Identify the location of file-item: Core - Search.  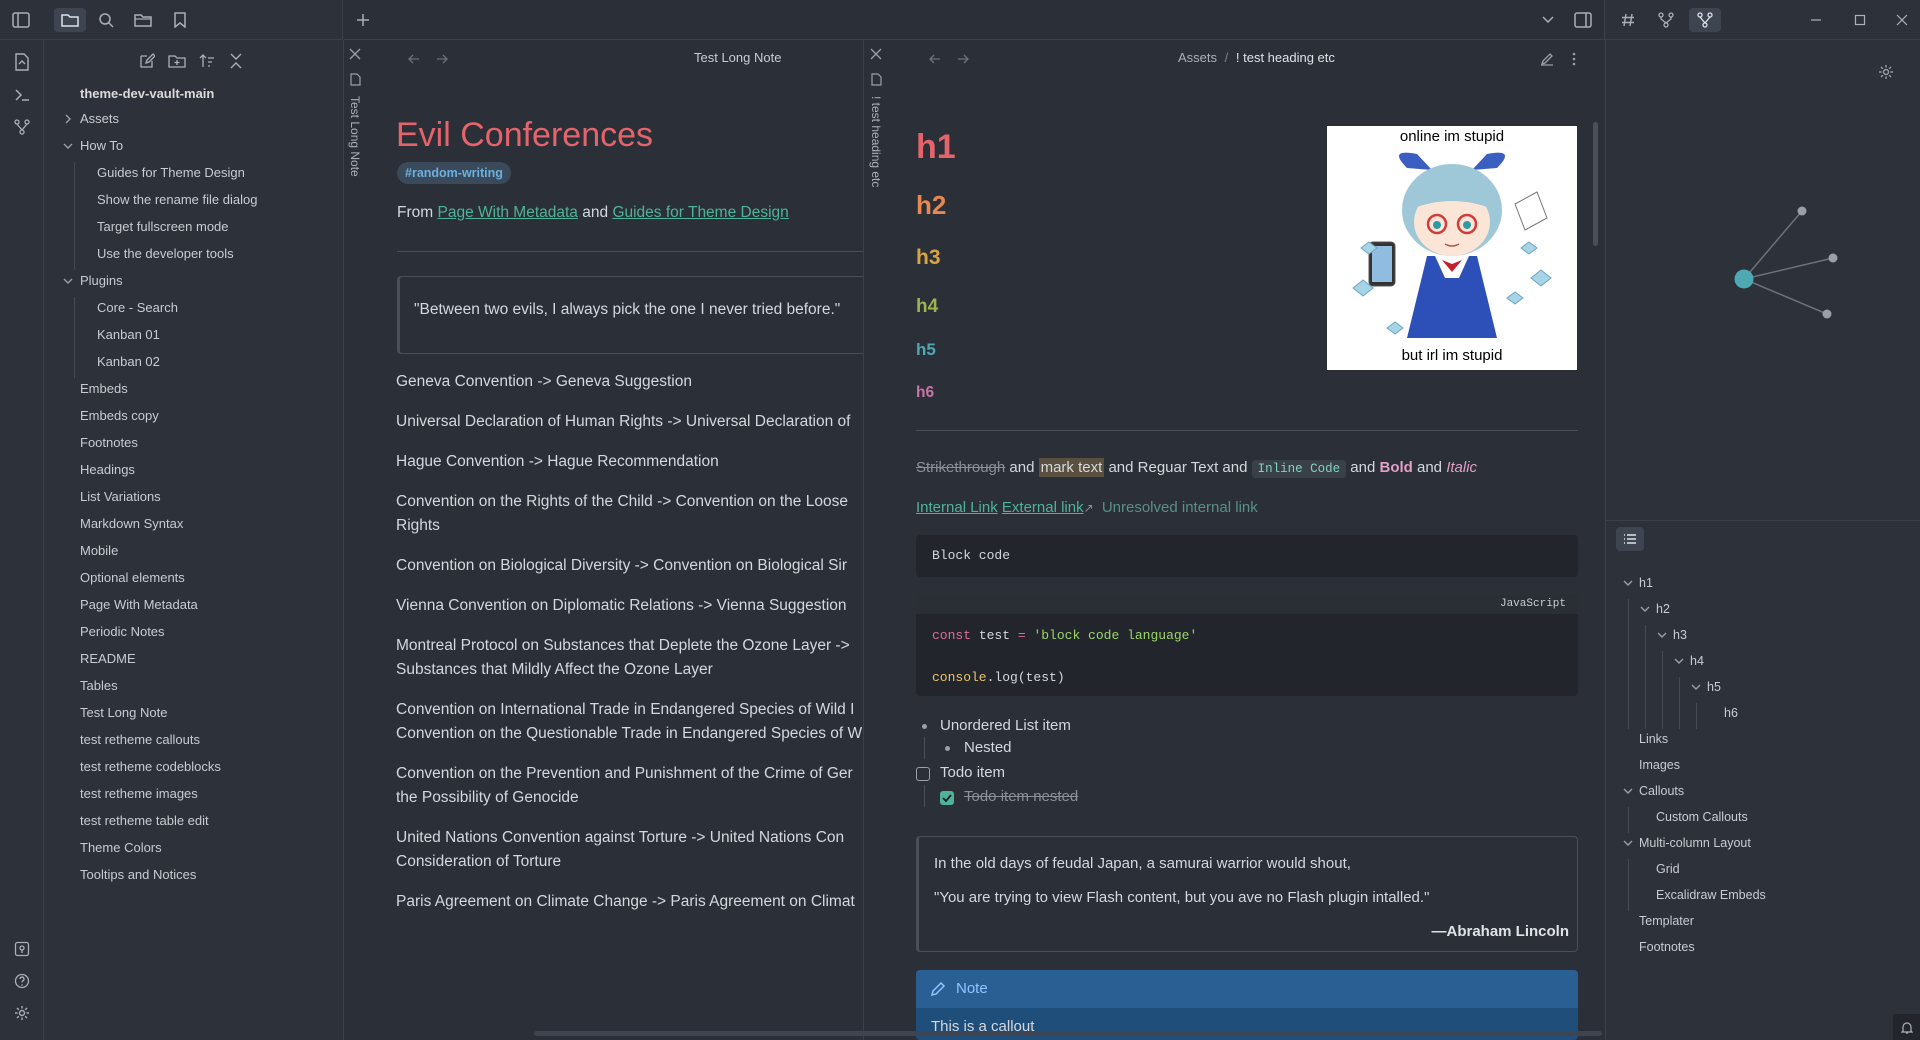
(137, 308).